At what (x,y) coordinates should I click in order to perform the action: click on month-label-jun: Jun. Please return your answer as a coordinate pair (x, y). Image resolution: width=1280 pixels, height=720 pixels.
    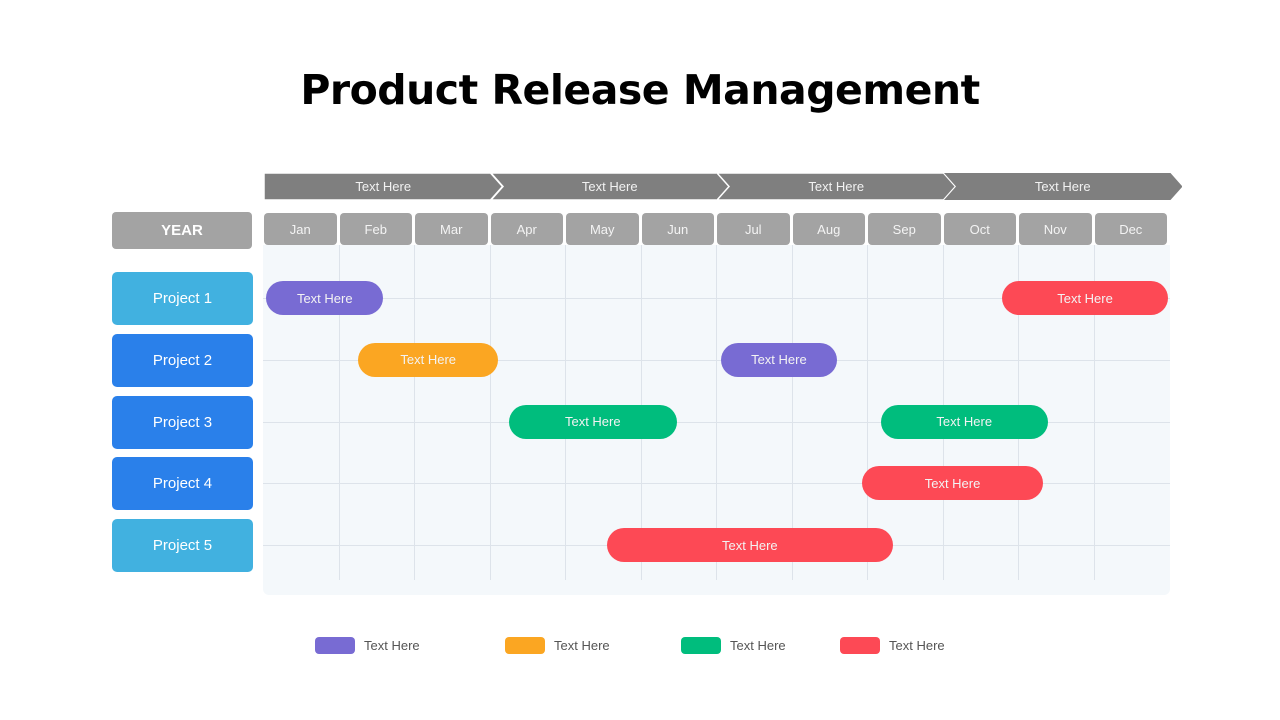
    Looking at the image, I should click on (677, 229).